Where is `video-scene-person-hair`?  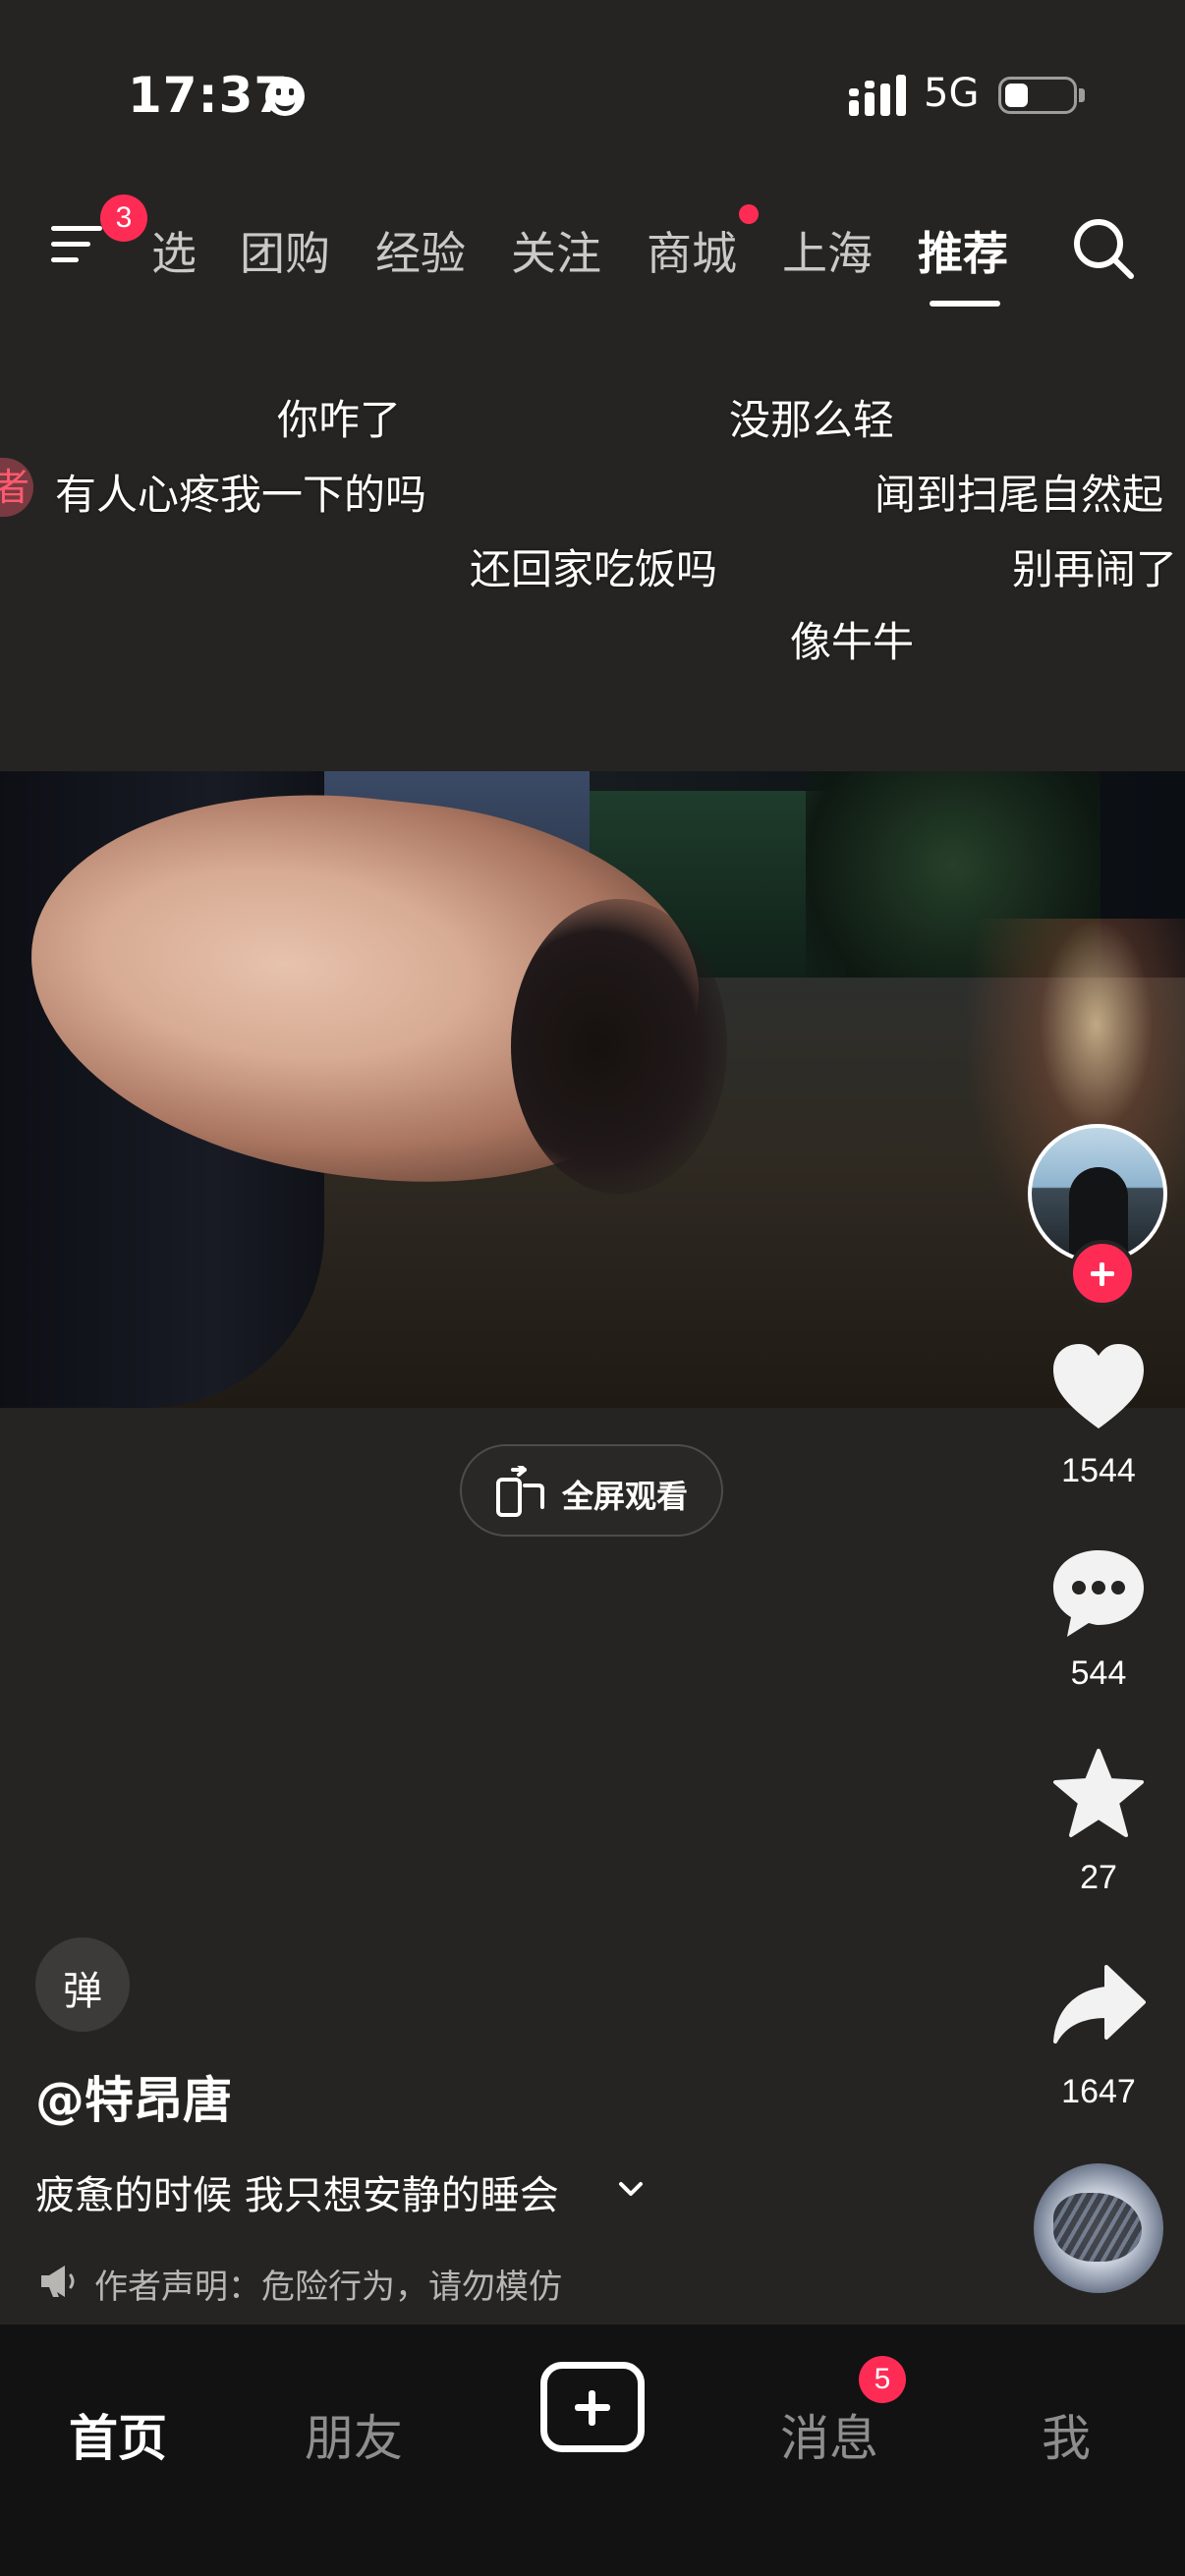
video-scene-person-hair is located at coordinates (619, 1046).